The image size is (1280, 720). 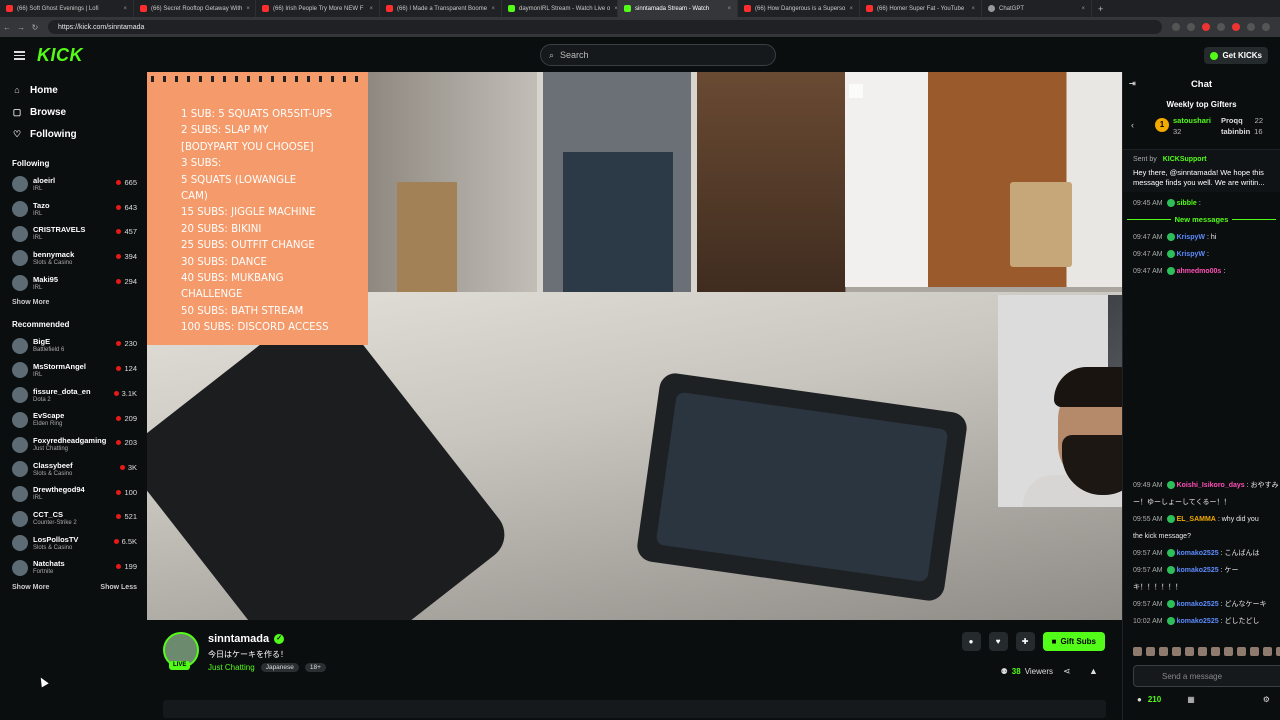 I want to click on clip-button: ✚, so click(x=1025, y=641).